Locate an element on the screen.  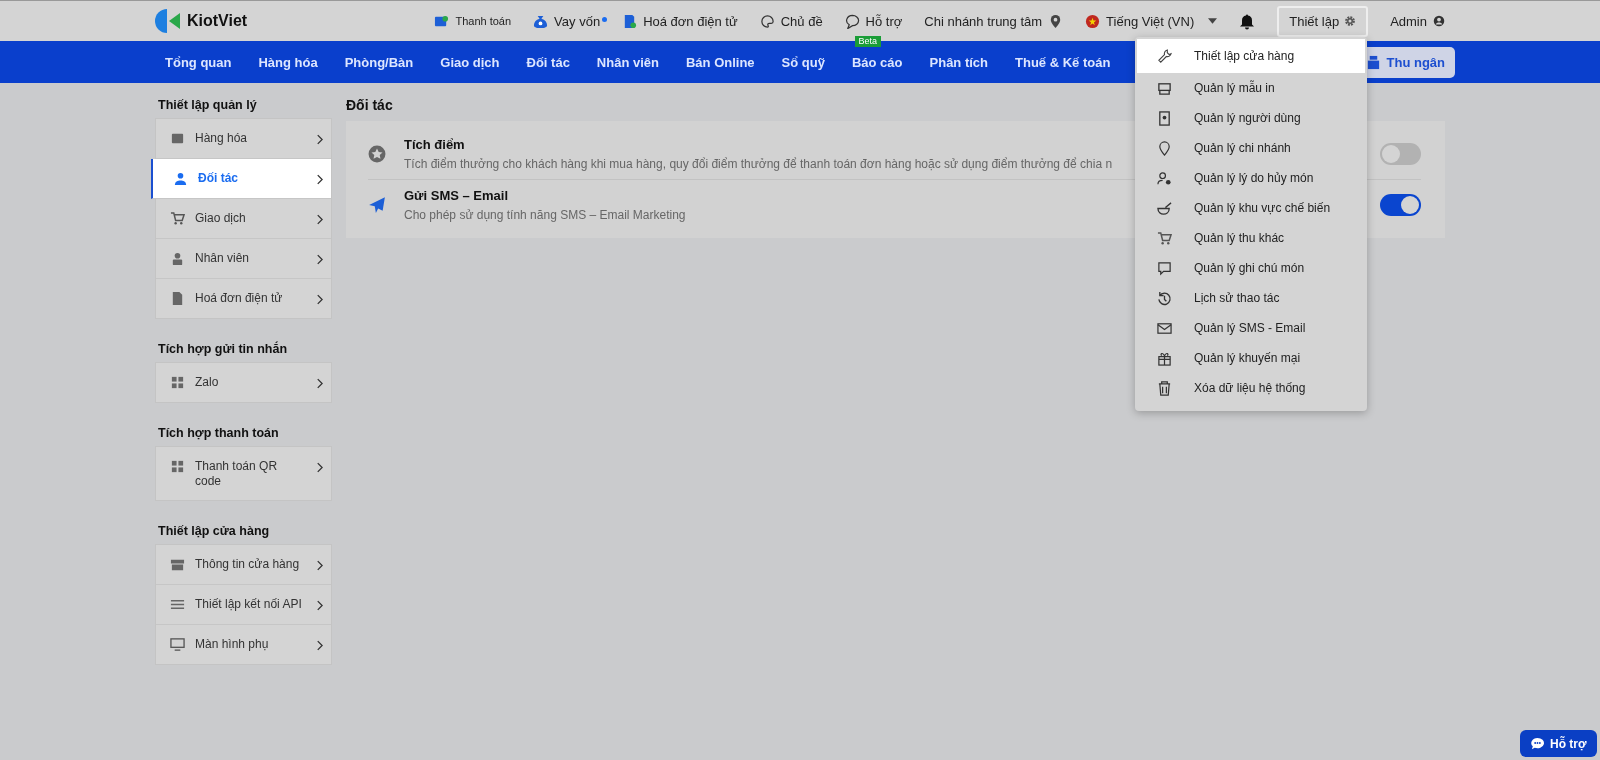
flag-icon is located at coordinates (1093, 21).